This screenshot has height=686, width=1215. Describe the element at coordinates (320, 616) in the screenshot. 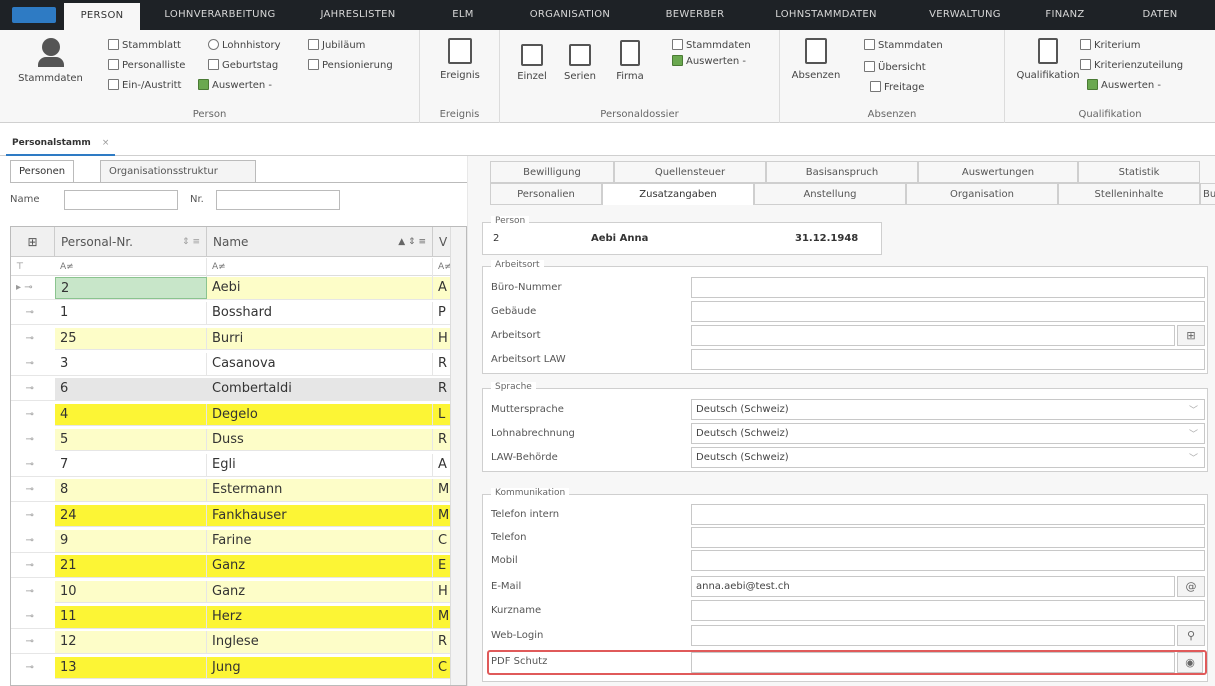

I see `cell-name: Herz` at that location.